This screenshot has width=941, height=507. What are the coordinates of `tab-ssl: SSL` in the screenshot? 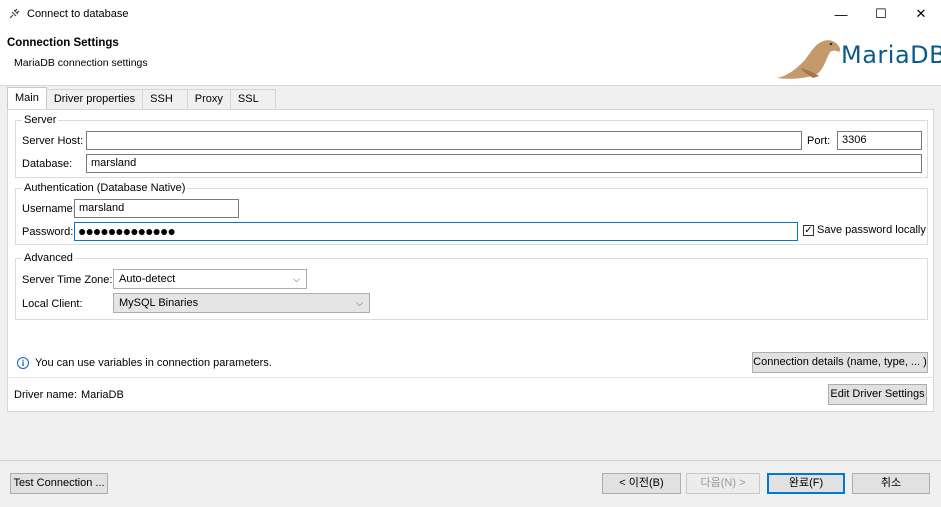 It's located at (252, 99).